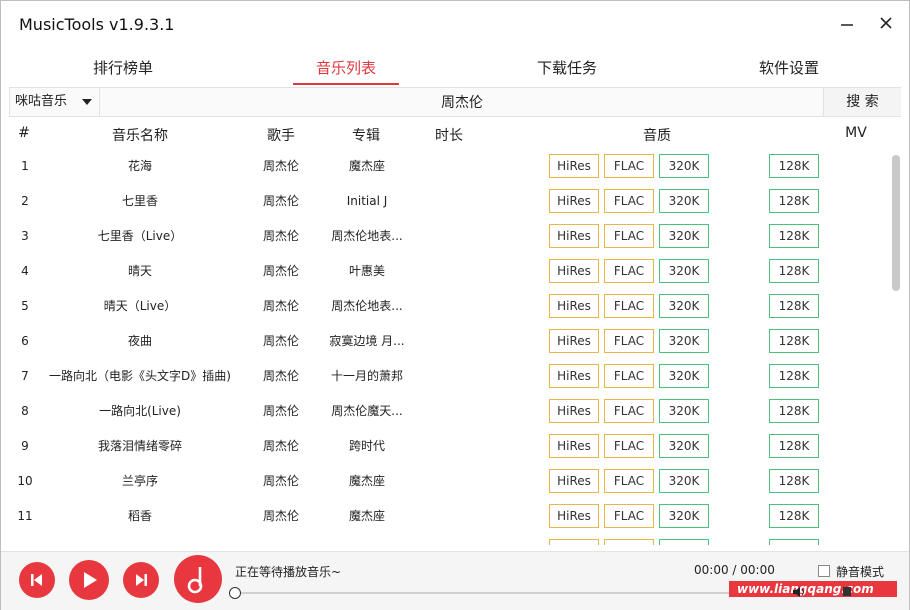  Describe the element at coordinates (366, 136) in the screenshot. I see `header-album: 专辑` at that location.